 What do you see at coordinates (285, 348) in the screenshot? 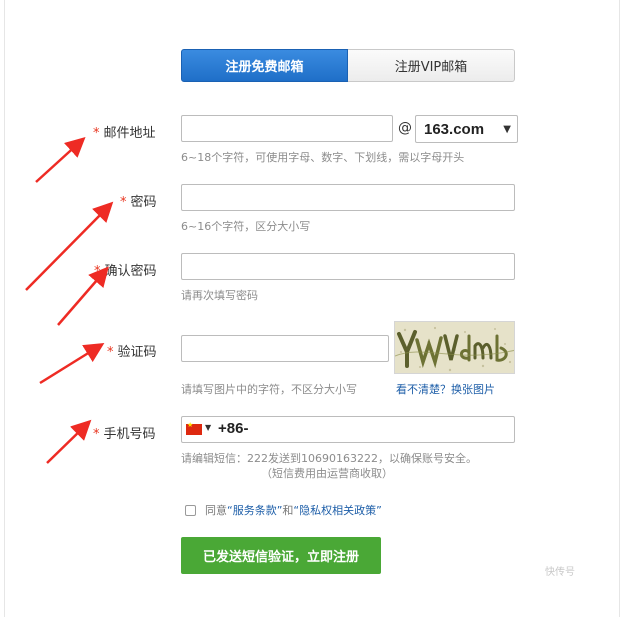
I see `captcha-input` at bounding box center [285, 348].